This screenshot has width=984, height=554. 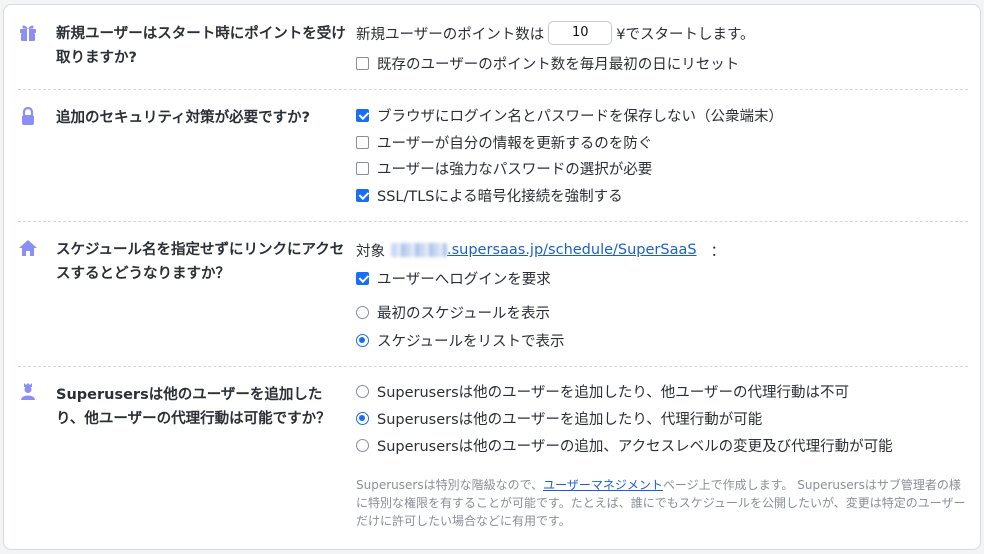 I want to click on start-points-row: 新規ユーザーのポイント数は 10 ¥でスタートします。, so click(x=555, y=33).